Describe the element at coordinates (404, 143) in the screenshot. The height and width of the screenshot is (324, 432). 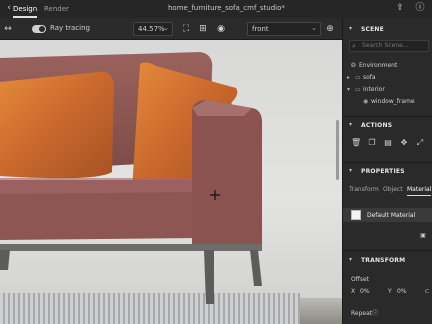
I see `gizmo-icon: ✥` at that location.